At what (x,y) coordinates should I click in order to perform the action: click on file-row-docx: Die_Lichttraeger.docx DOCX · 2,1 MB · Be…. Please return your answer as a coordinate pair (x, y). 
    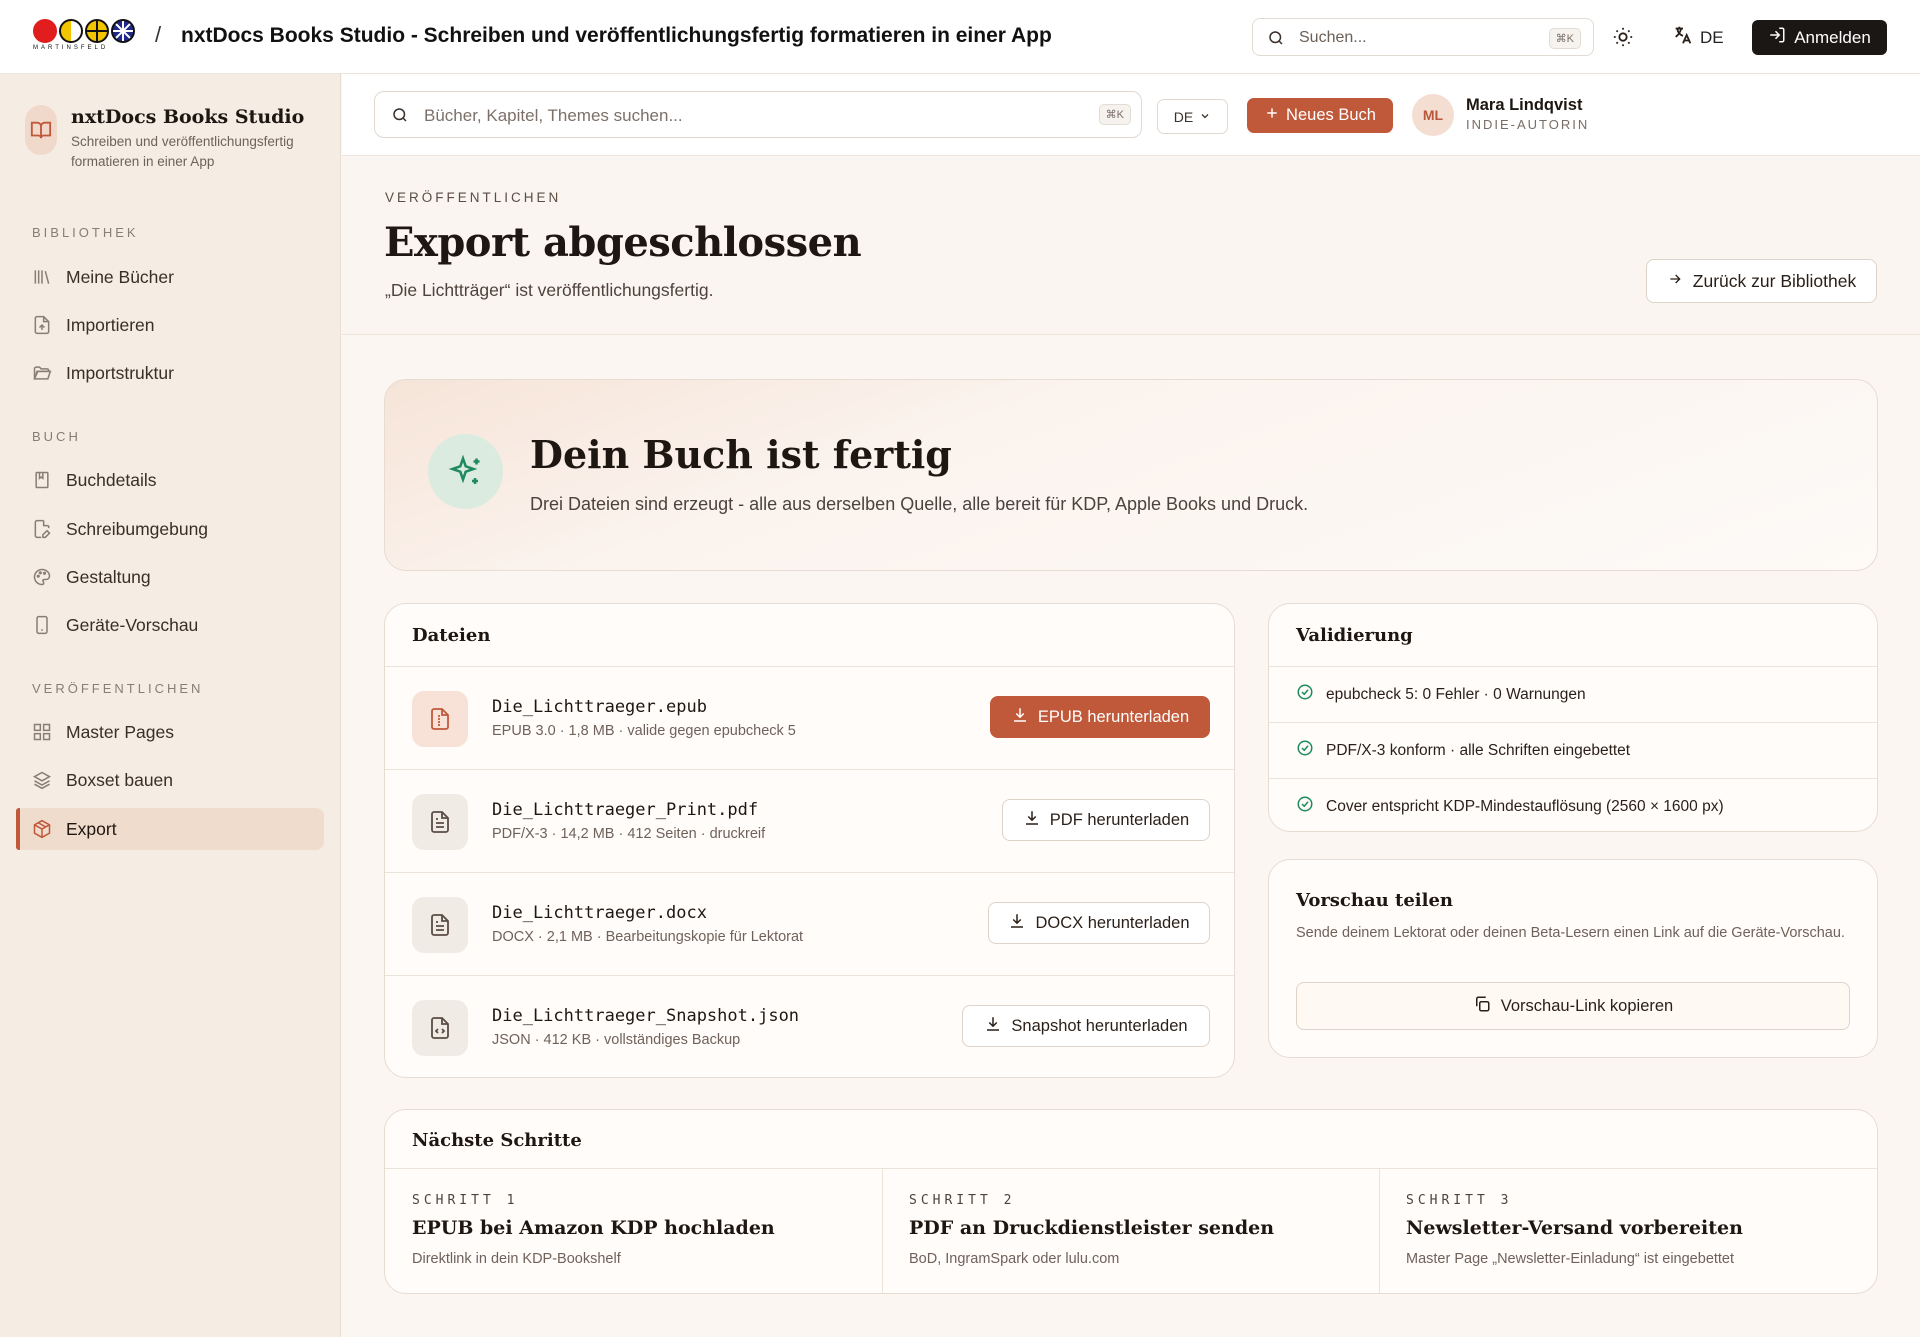
    Looking at the image, I should click on (809, 924).